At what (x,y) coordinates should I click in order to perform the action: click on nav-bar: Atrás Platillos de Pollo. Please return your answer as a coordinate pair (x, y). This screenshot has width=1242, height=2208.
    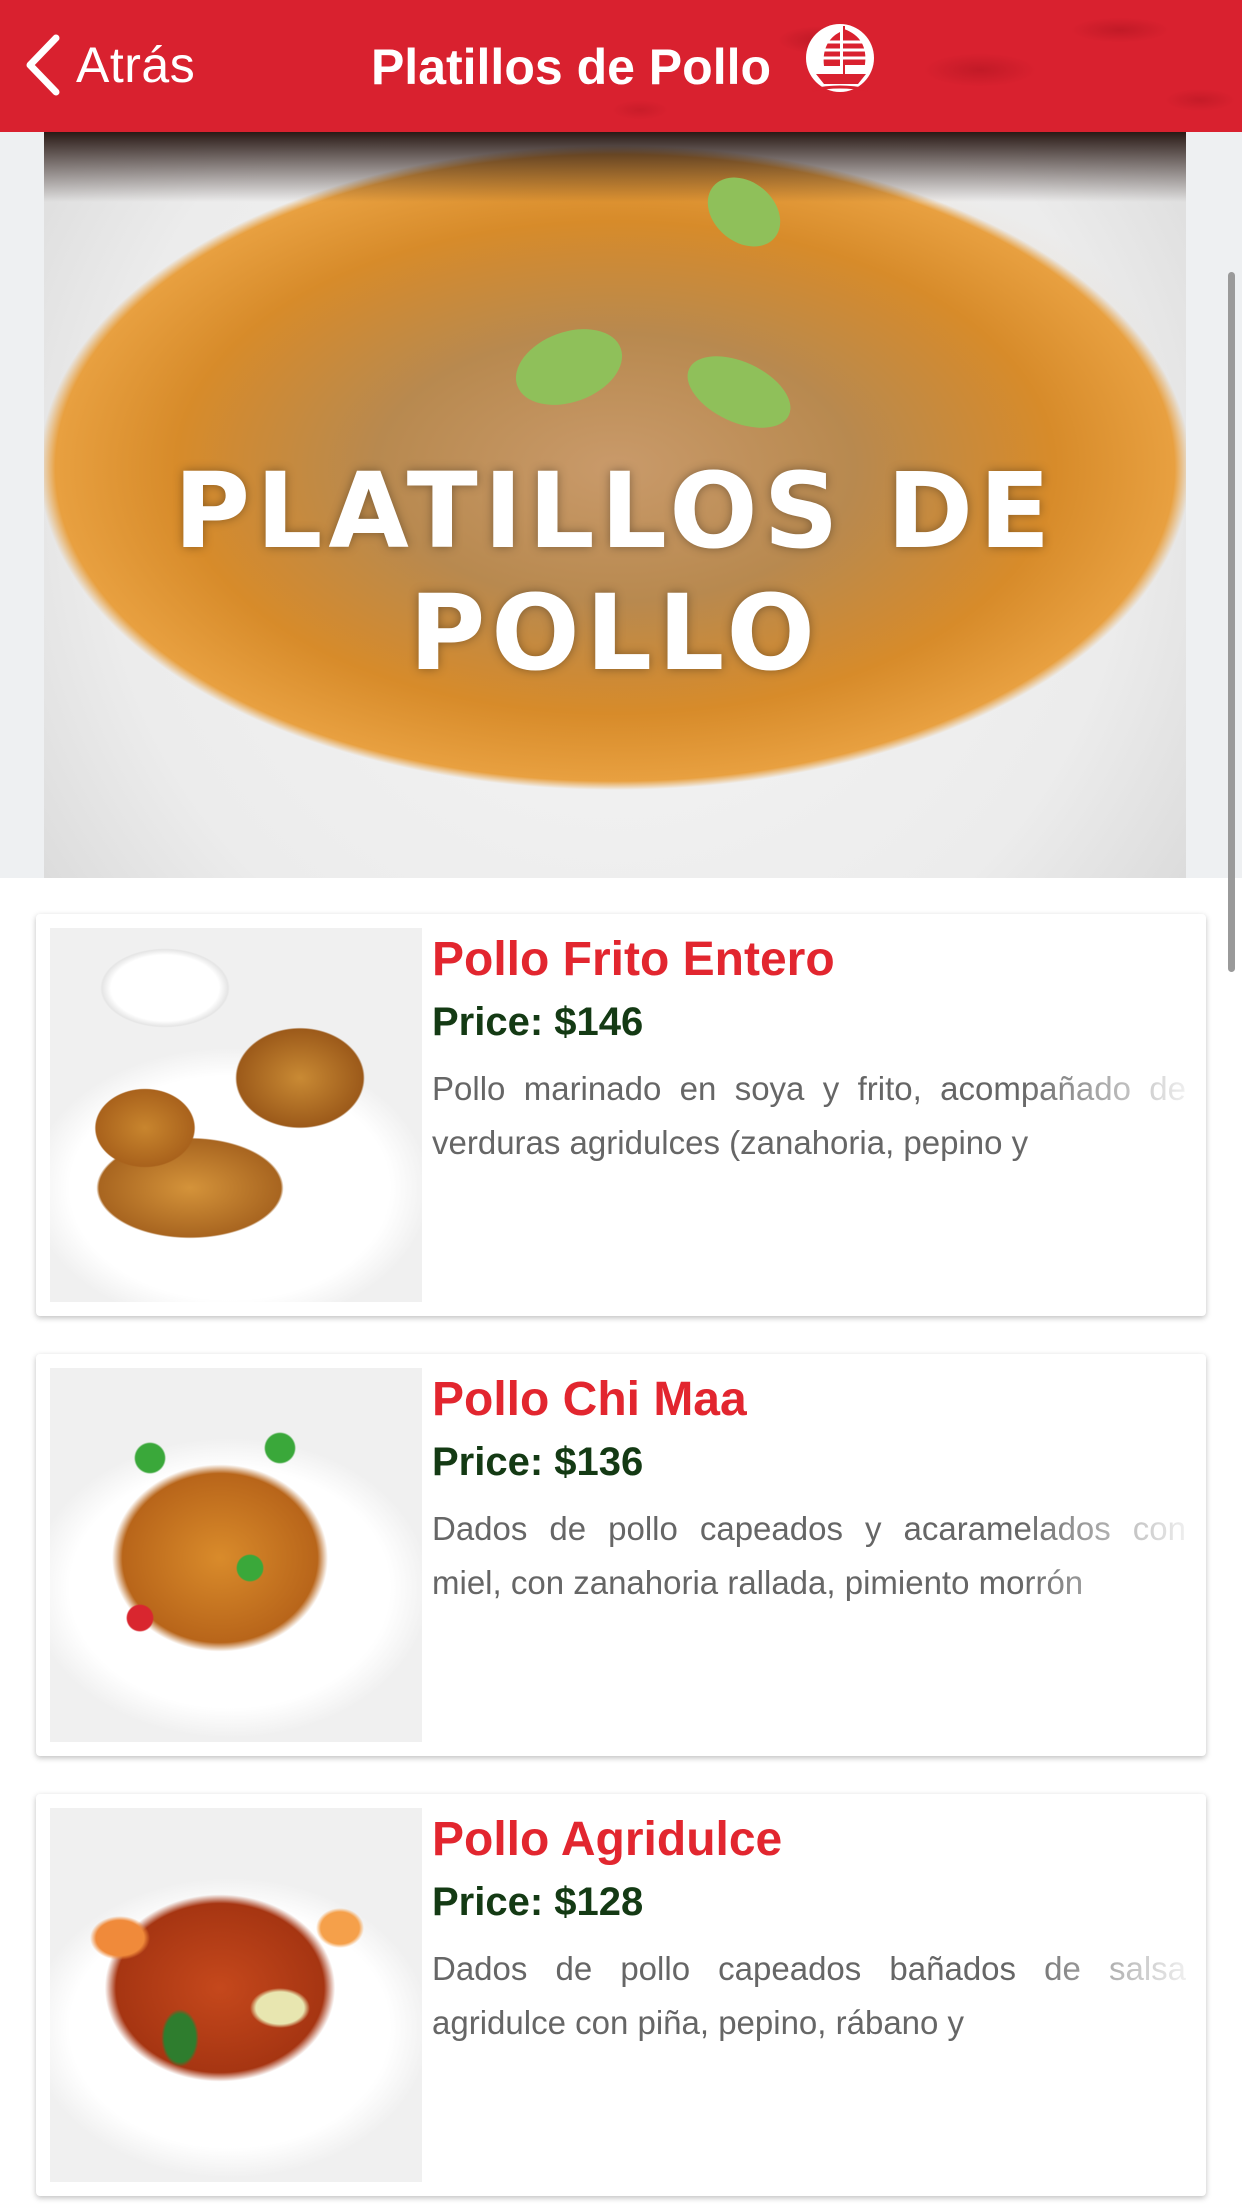
    Looking at the image, I should click on (621, 66).